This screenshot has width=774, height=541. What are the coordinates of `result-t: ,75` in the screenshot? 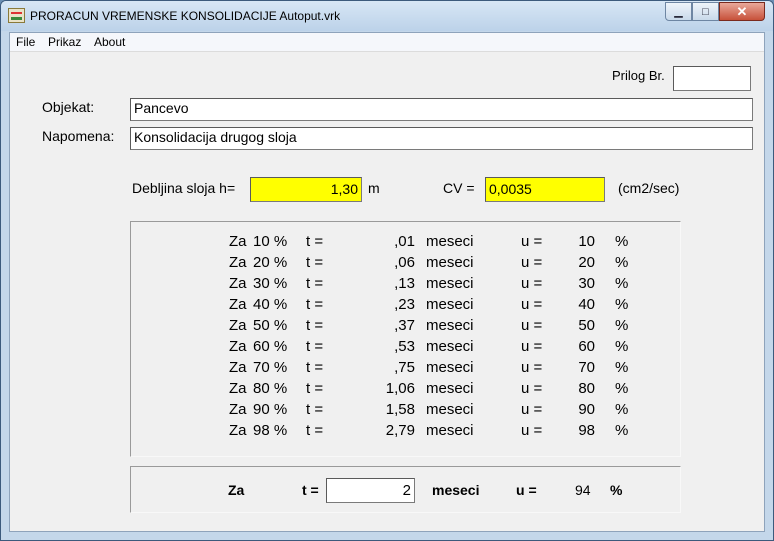 It's located at (404, 367).